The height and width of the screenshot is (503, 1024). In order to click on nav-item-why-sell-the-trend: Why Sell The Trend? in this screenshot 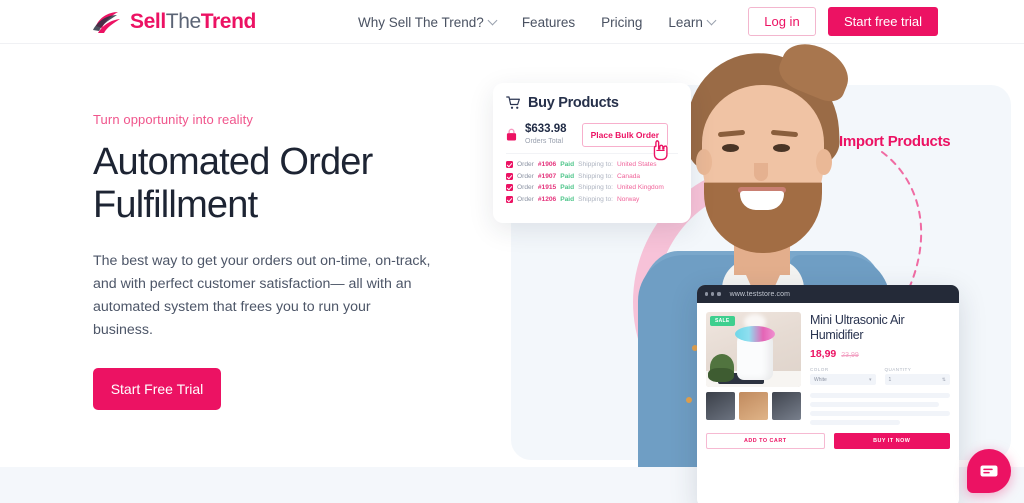, I will do `click(428, 22)`.